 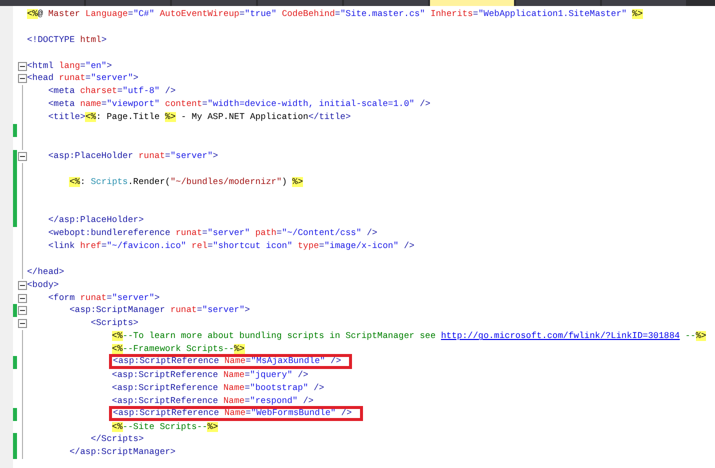 What do you see at coordinates (122, 453) in the screenshot?
I see `code-line: </asp:ScriptManager>` at bounding box center [122, 453].